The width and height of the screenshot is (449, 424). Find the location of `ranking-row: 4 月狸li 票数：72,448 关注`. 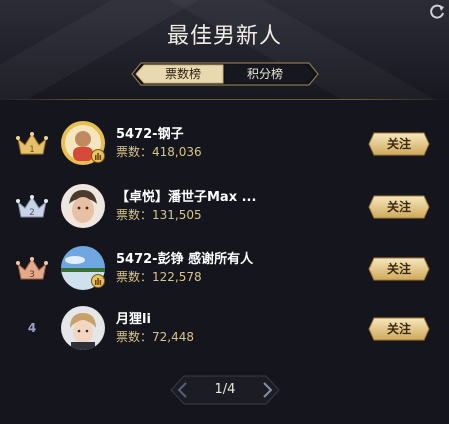

ranking-row: 4 月狸li 票数：72,448 关注 is located at coordinates (224, 329).